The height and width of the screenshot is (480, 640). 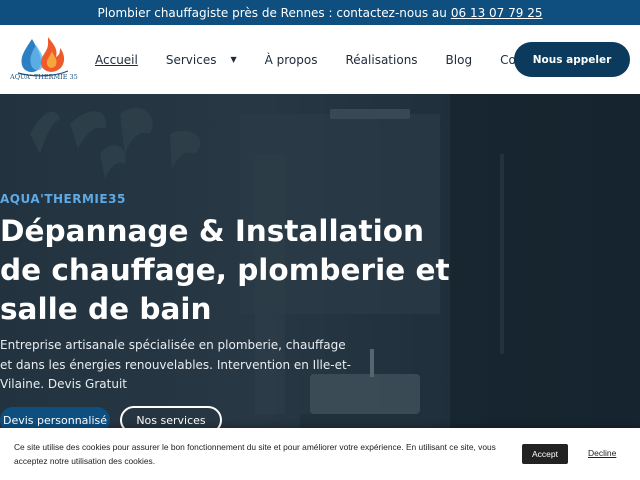 I want to click on hero-eyebrow: AQUA'THERMIE35, so click(x=63, y=199).